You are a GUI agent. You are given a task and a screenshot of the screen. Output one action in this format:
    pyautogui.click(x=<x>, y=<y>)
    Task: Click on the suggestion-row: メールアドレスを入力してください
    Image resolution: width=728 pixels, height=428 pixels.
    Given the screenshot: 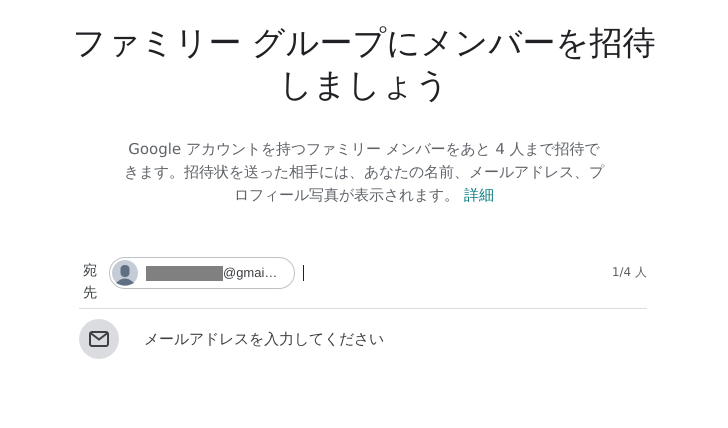 What is the action you would take?
    pyautogui.click(x=363, y=339)
    